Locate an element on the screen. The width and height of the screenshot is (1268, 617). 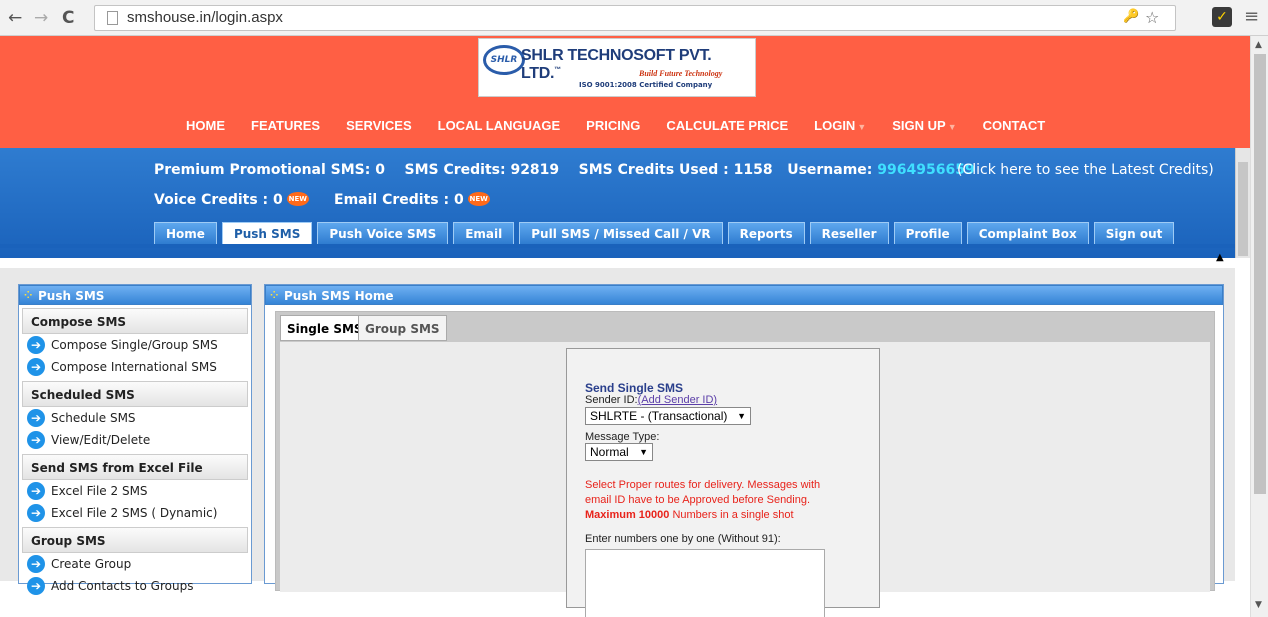
voice-credits: Voice Credits : 0 NEW is located at coordinates (231, 200).